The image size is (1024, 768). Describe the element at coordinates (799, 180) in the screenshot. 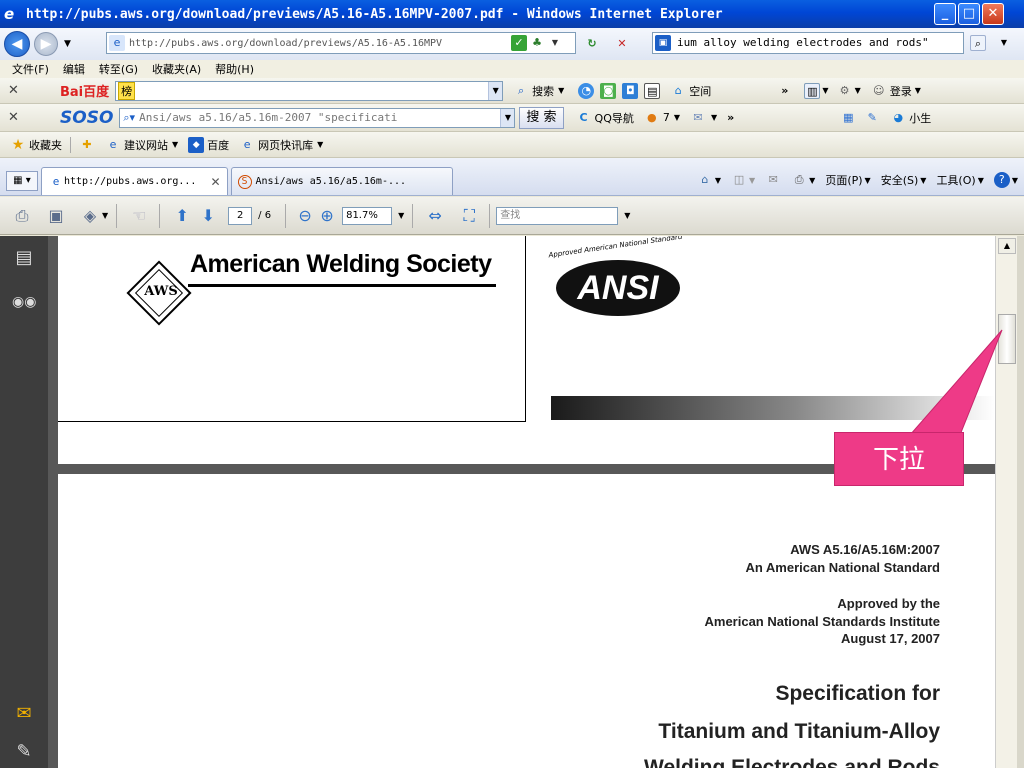

I see `print-icon: ⎙` at that location.